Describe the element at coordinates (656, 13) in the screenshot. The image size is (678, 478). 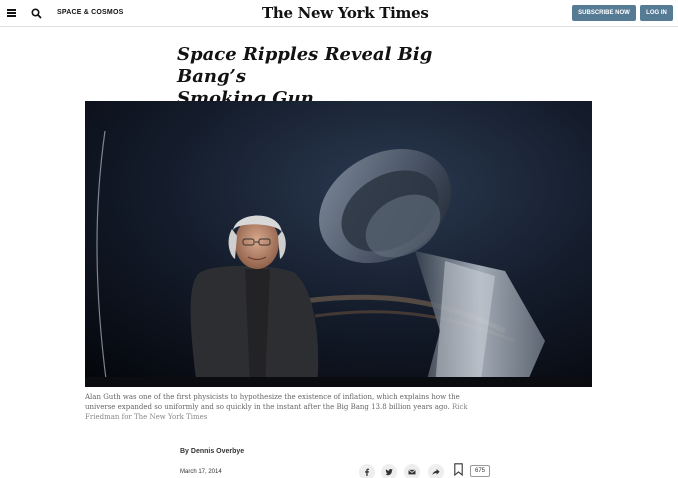
I see `login-button: LOG IN` at that location.